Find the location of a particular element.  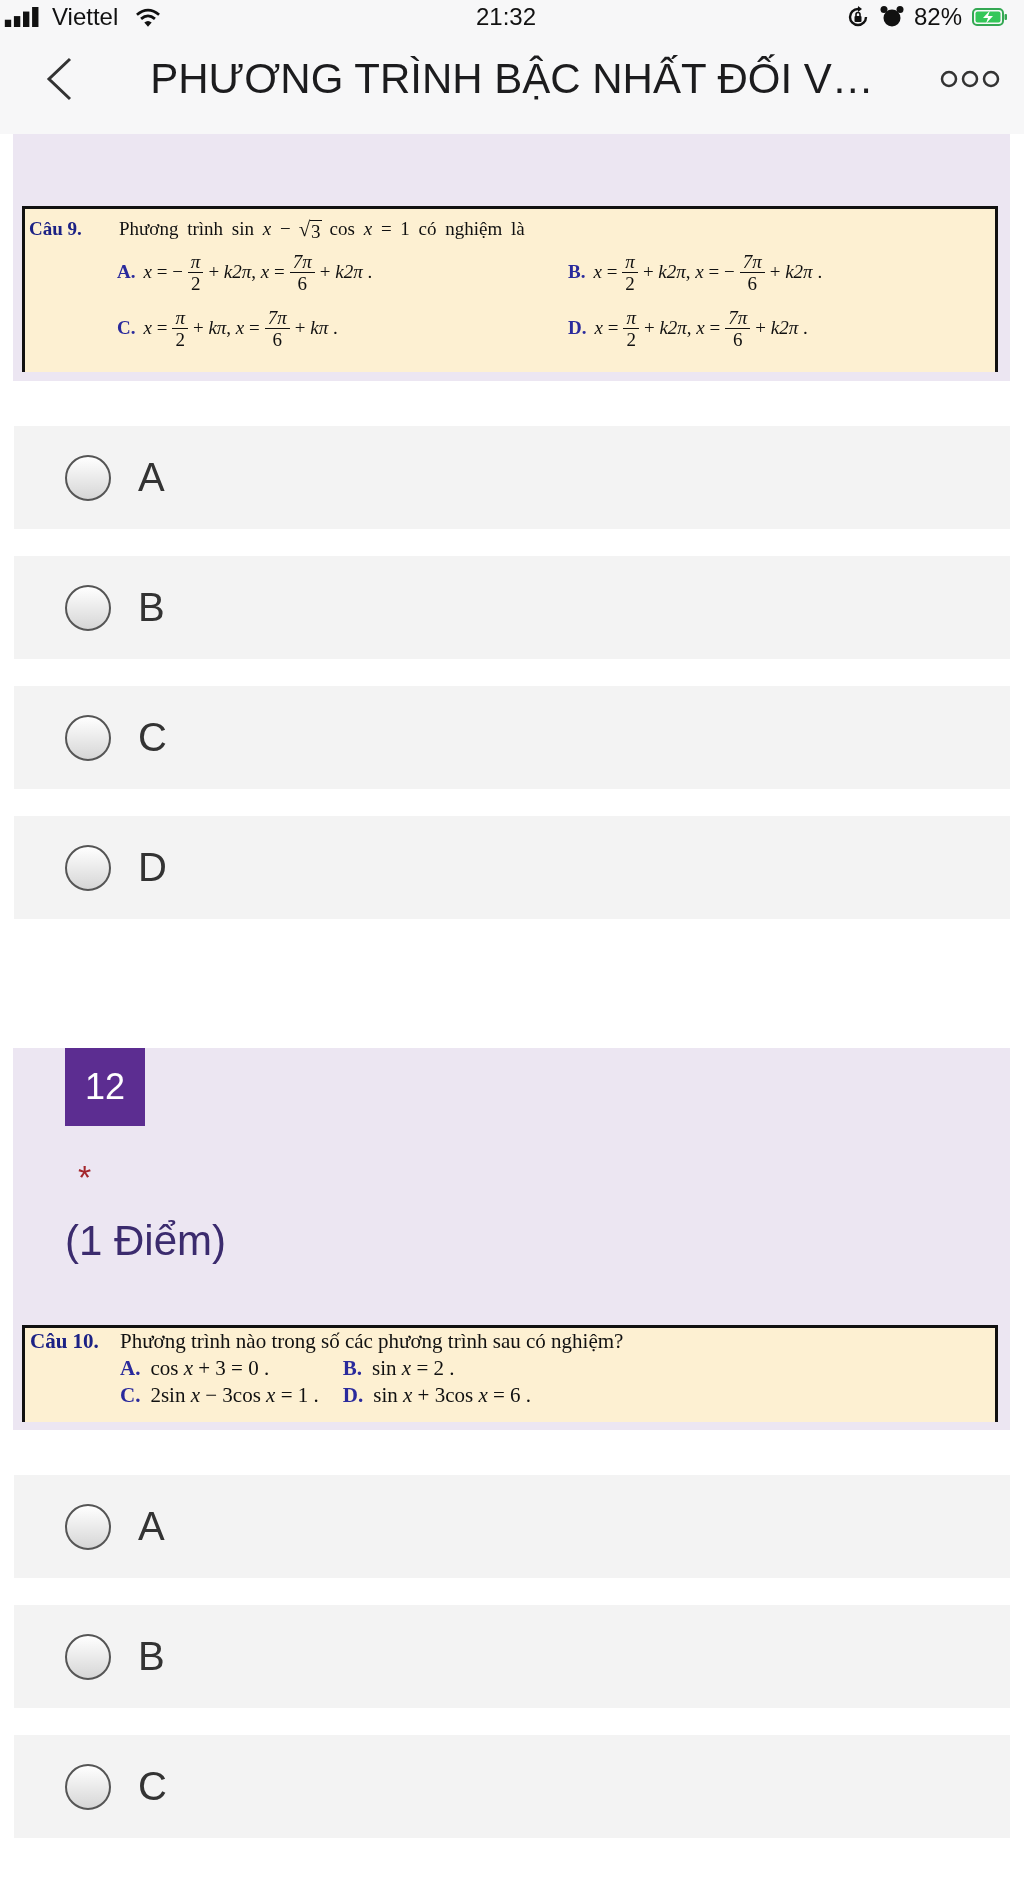

choice-text: B. sin x = 2 . is located at coordinates (399, 1368).